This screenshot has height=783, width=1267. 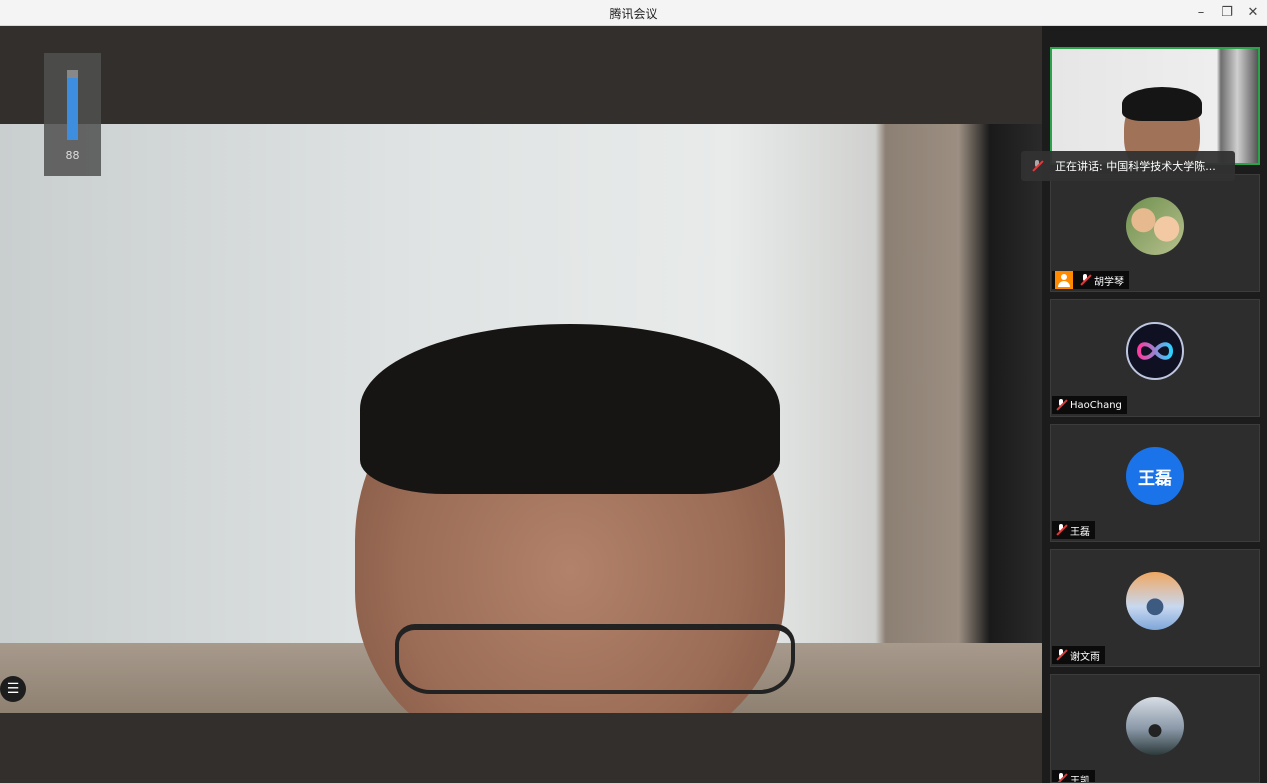 I want to click on participant-name-tag: HaoChang, so click(x=1089, y=405).